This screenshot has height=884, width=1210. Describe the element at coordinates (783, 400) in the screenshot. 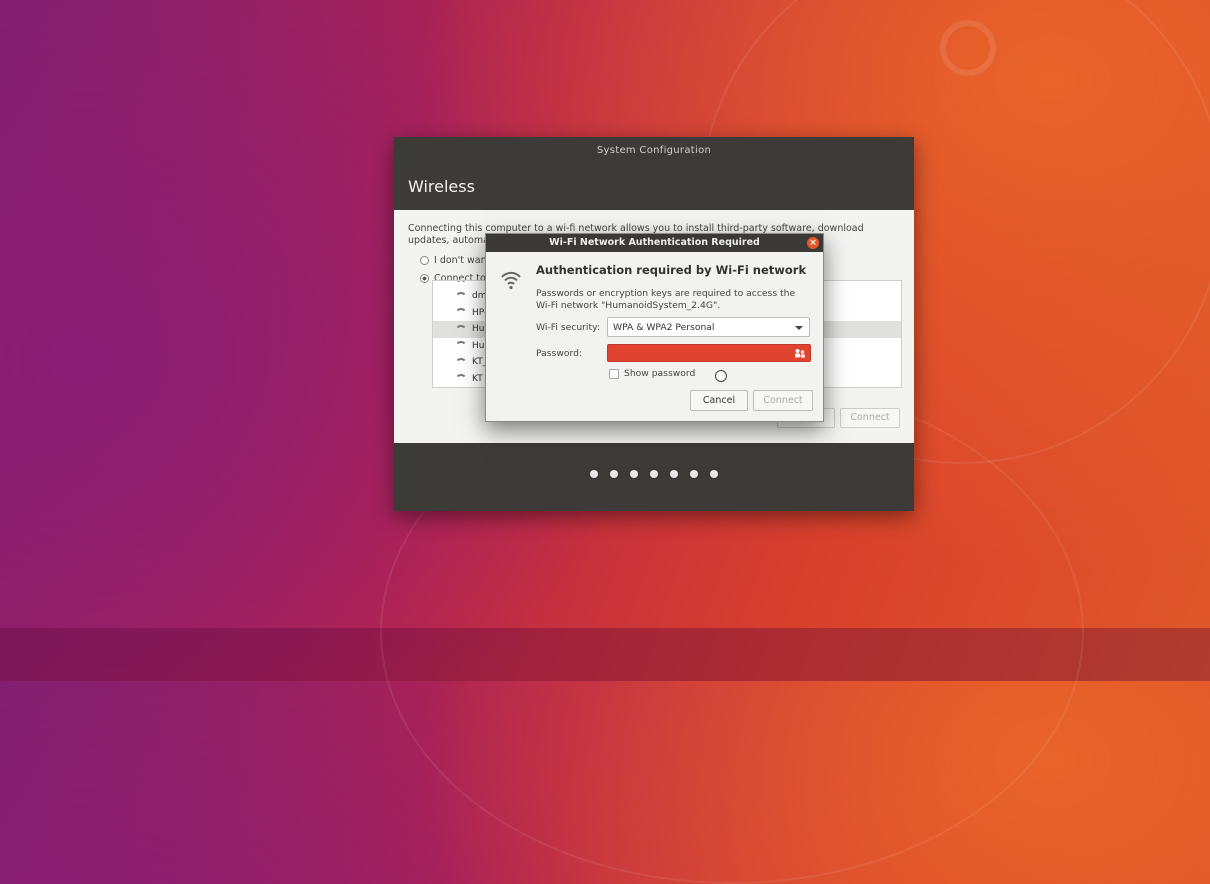

I see `connect-button: Connect` at that location.